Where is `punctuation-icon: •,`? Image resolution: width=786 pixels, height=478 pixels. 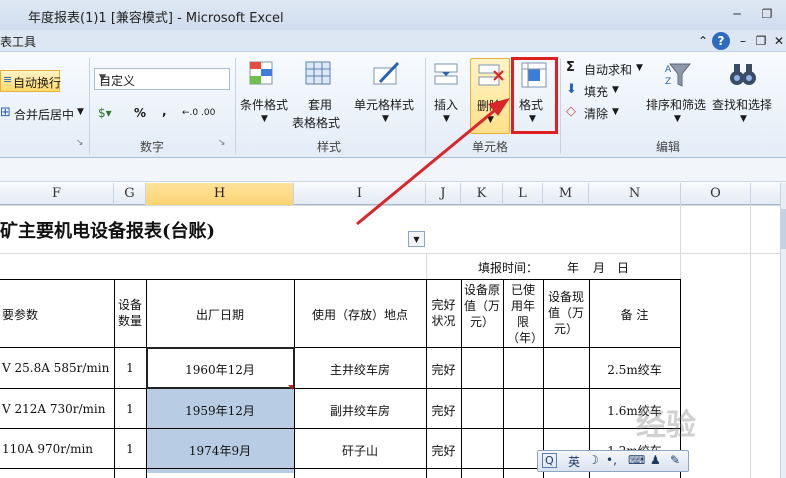
punctuation-icon: •, is located at coordinates (611, 460).